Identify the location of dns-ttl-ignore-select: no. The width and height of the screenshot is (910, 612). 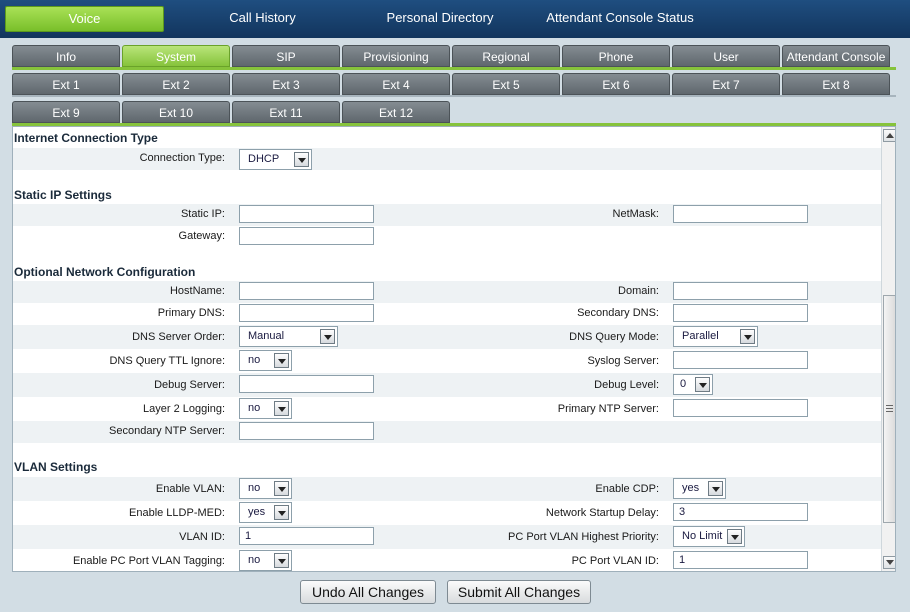
(265, 360).